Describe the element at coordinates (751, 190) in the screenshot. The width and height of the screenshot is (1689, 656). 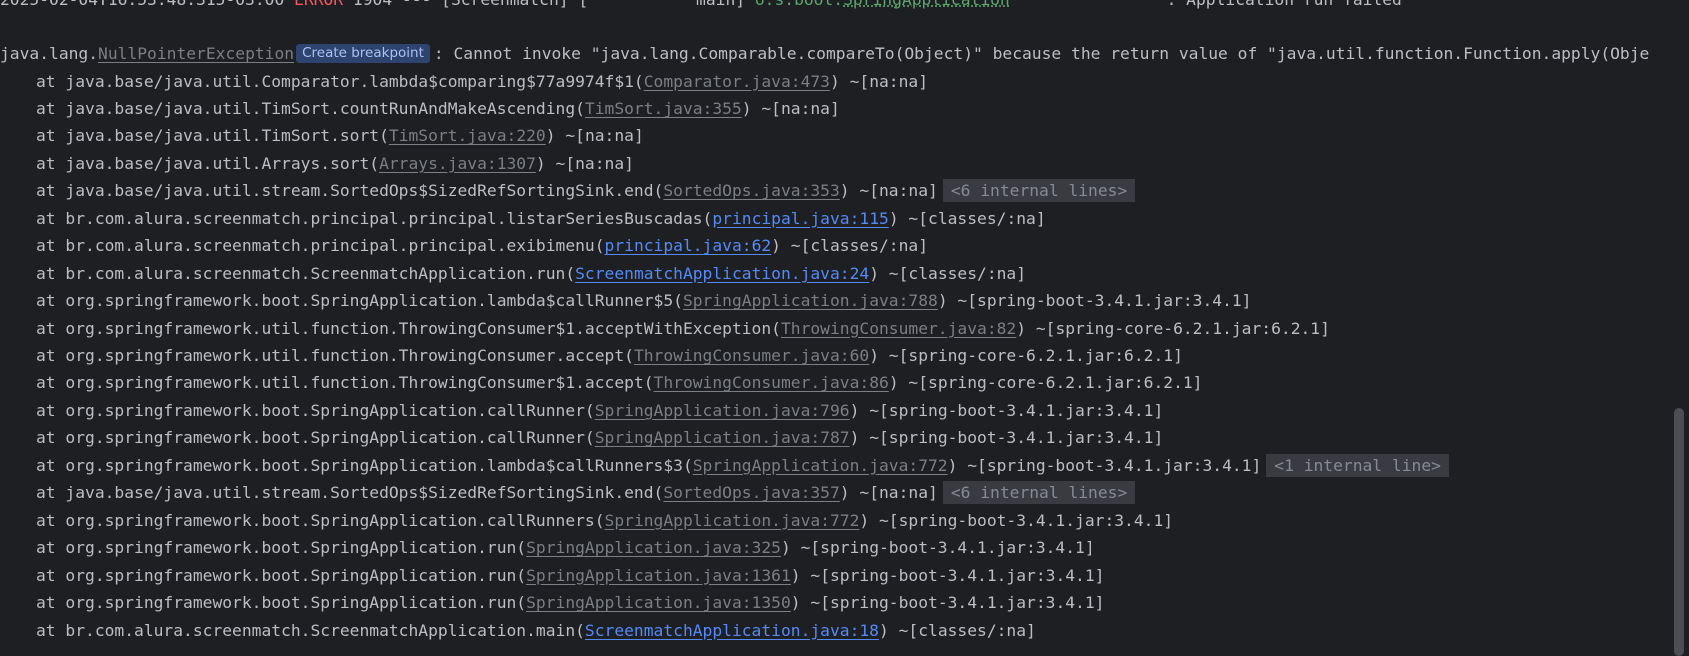
I see `frame-source-link: SortedOps.java:353` at that location.